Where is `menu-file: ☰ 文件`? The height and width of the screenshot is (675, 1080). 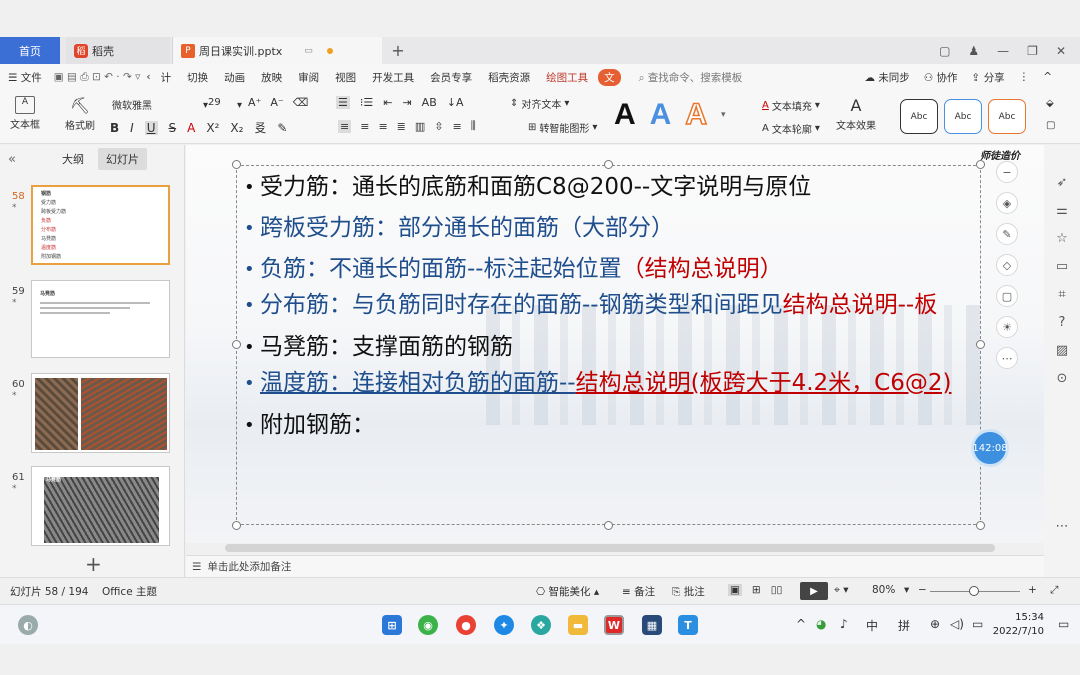 menu-file: ☰ 文件 is located at coordinates (25, 77).